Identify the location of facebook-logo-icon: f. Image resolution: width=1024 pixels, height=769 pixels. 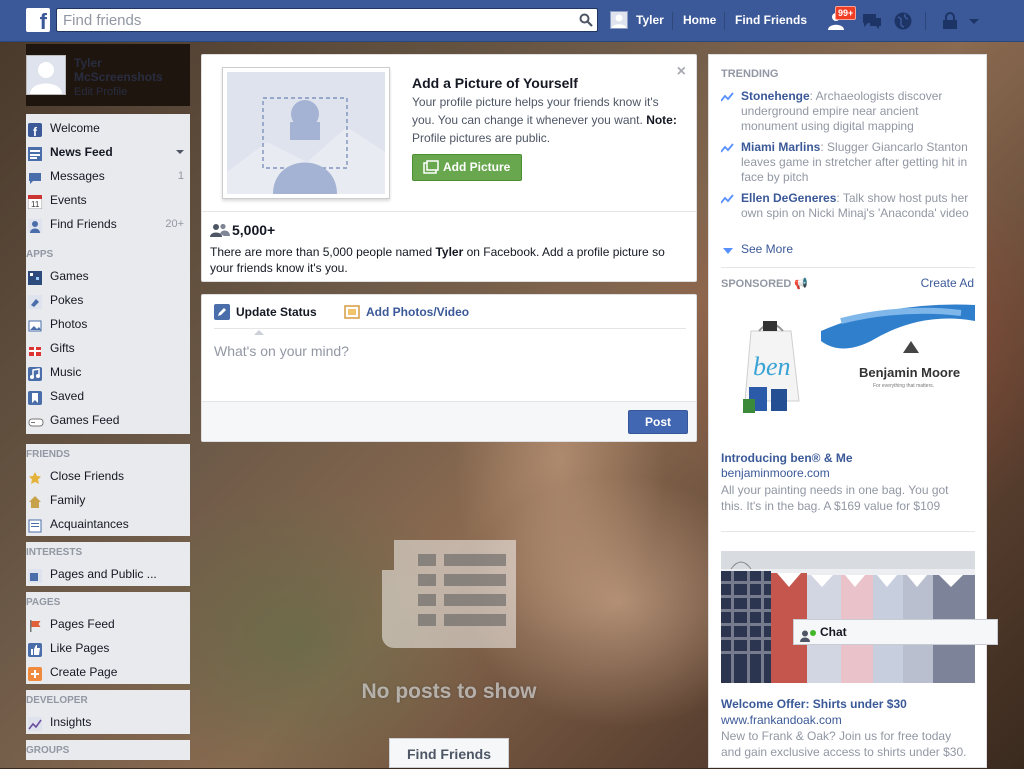
(38, 20).